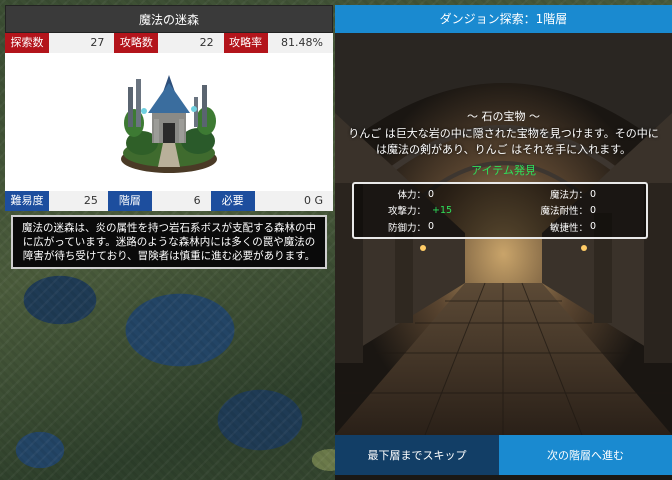 The height and width of the screenshot is (480, 672). What do you see at coordinates (427, 194) in the screenshot?
I see `stat-hp: 体力： 0` at bounding box center [427, 194].